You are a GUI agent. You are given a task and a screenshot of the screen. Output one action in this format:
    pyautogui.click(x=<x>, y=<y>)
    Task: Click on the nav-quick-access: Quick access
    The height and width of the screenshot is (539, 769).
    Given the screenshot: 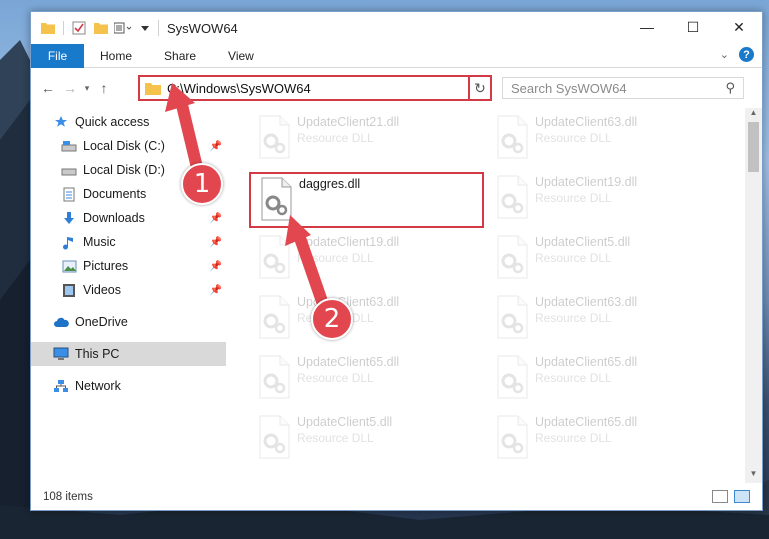 What is the action you would take?
    pyautogui.click(x=128, y=122)
    